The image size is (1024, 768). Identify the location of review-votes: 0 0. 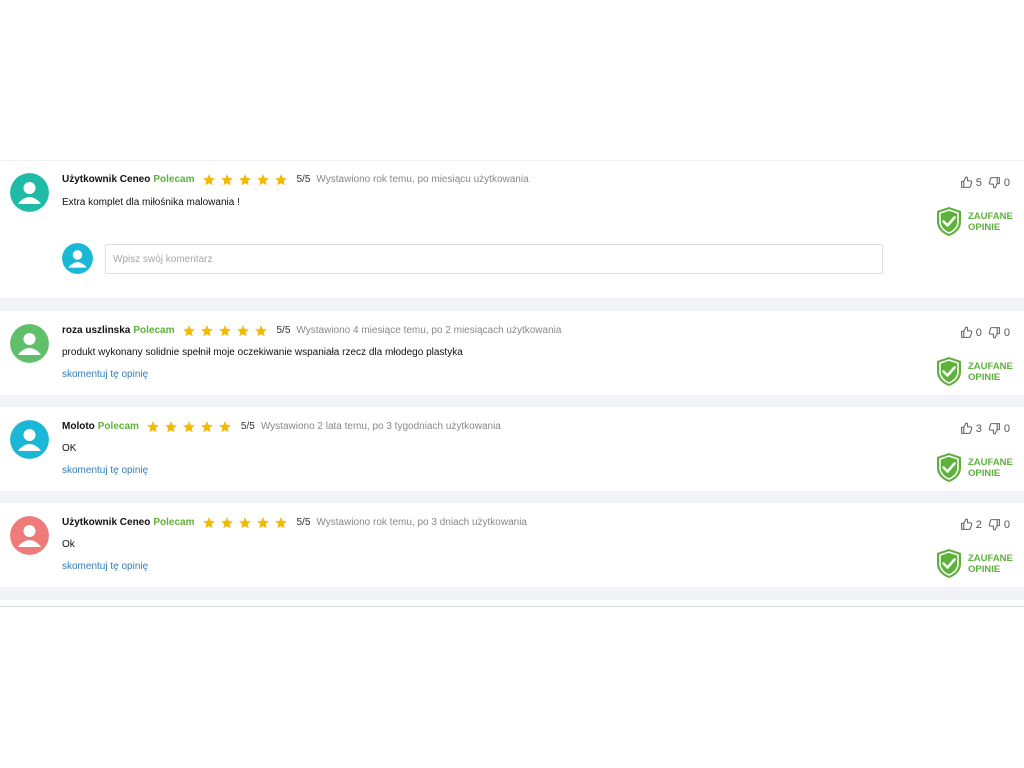
(982, 332).